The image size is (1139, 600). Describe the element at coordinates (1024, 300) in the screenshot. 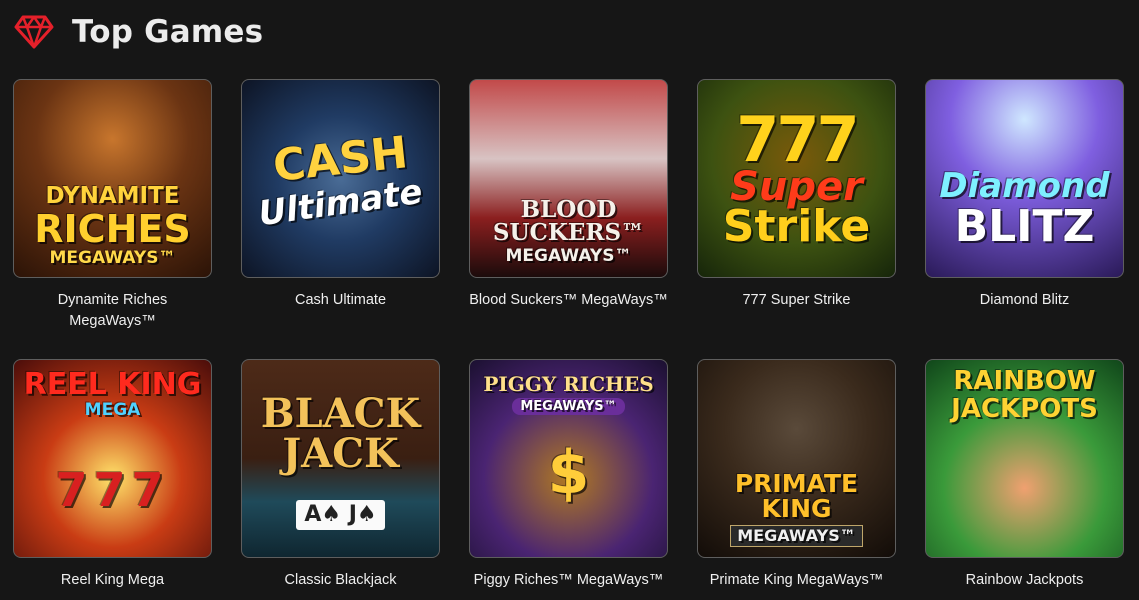

I see `game-title: Diamond Blitz` at that location.